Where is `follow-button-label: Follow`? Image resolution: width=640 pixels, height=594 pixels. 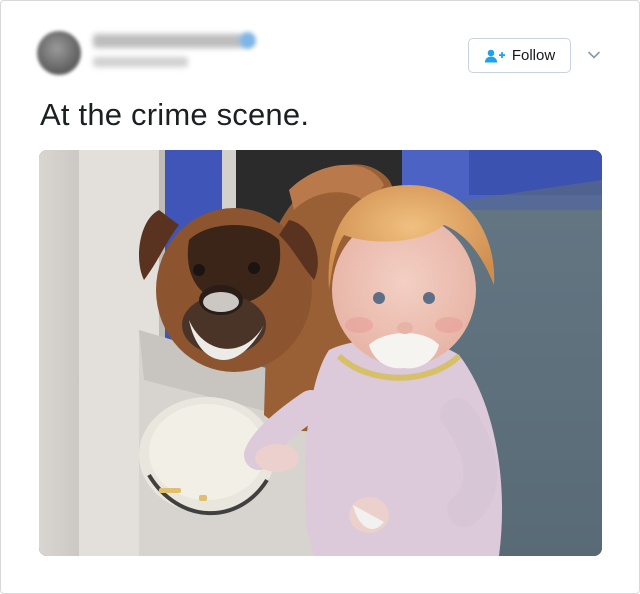 follow-button-label: Follow is located at coordinates (533, 55).